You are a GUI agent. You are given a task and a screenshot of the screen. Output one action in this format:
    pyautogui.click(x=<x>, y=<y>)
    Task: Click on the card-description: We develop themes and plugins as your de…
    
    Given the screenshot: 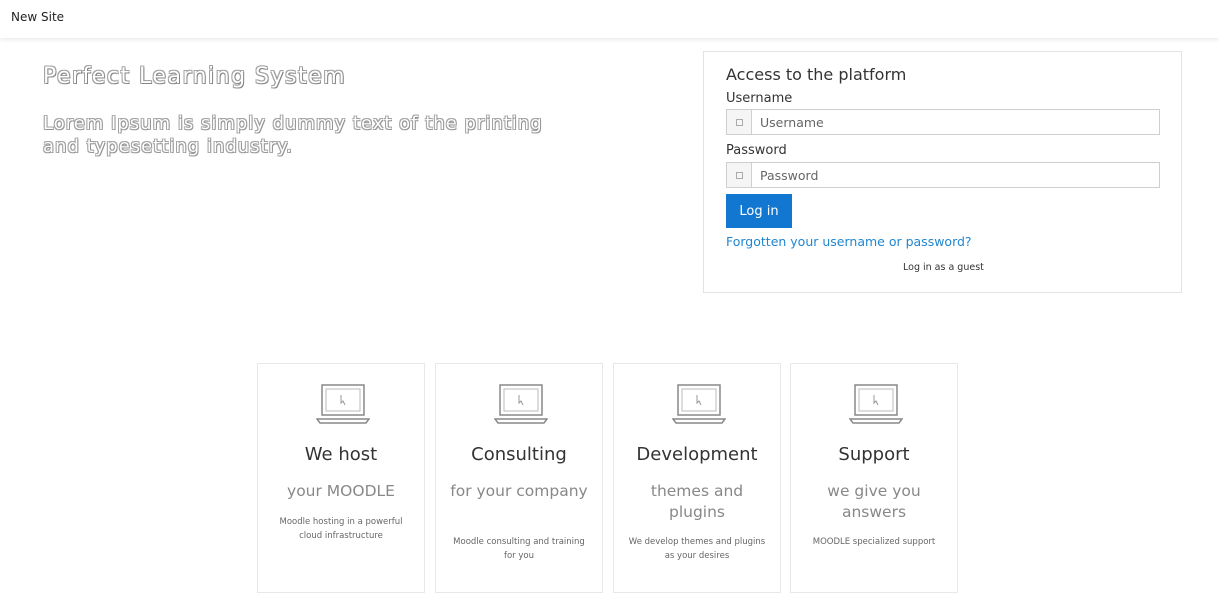 What is the action you would take?
    pyautogui.click(x=697, y=549)
    